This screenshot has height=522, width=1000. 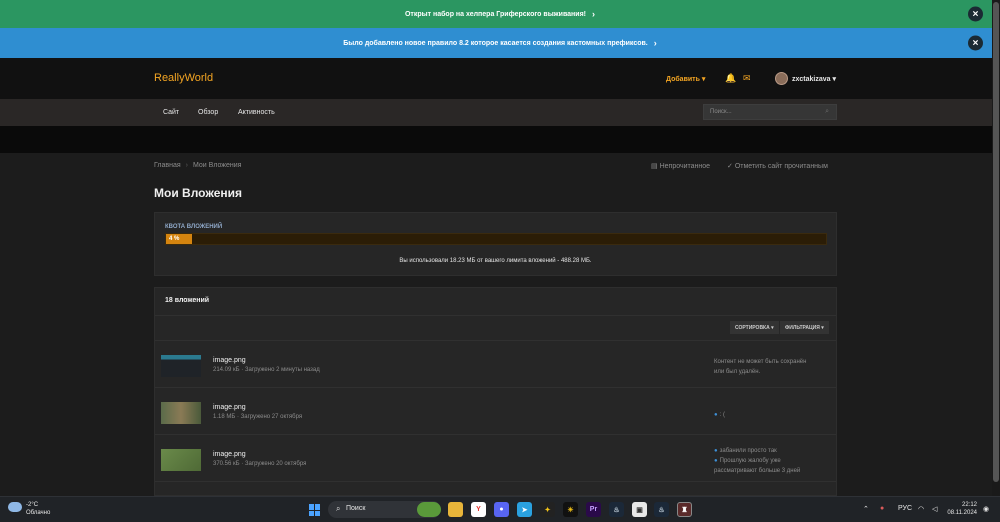 I want to click on app-icon: ✦, so click(x=547, y=509).